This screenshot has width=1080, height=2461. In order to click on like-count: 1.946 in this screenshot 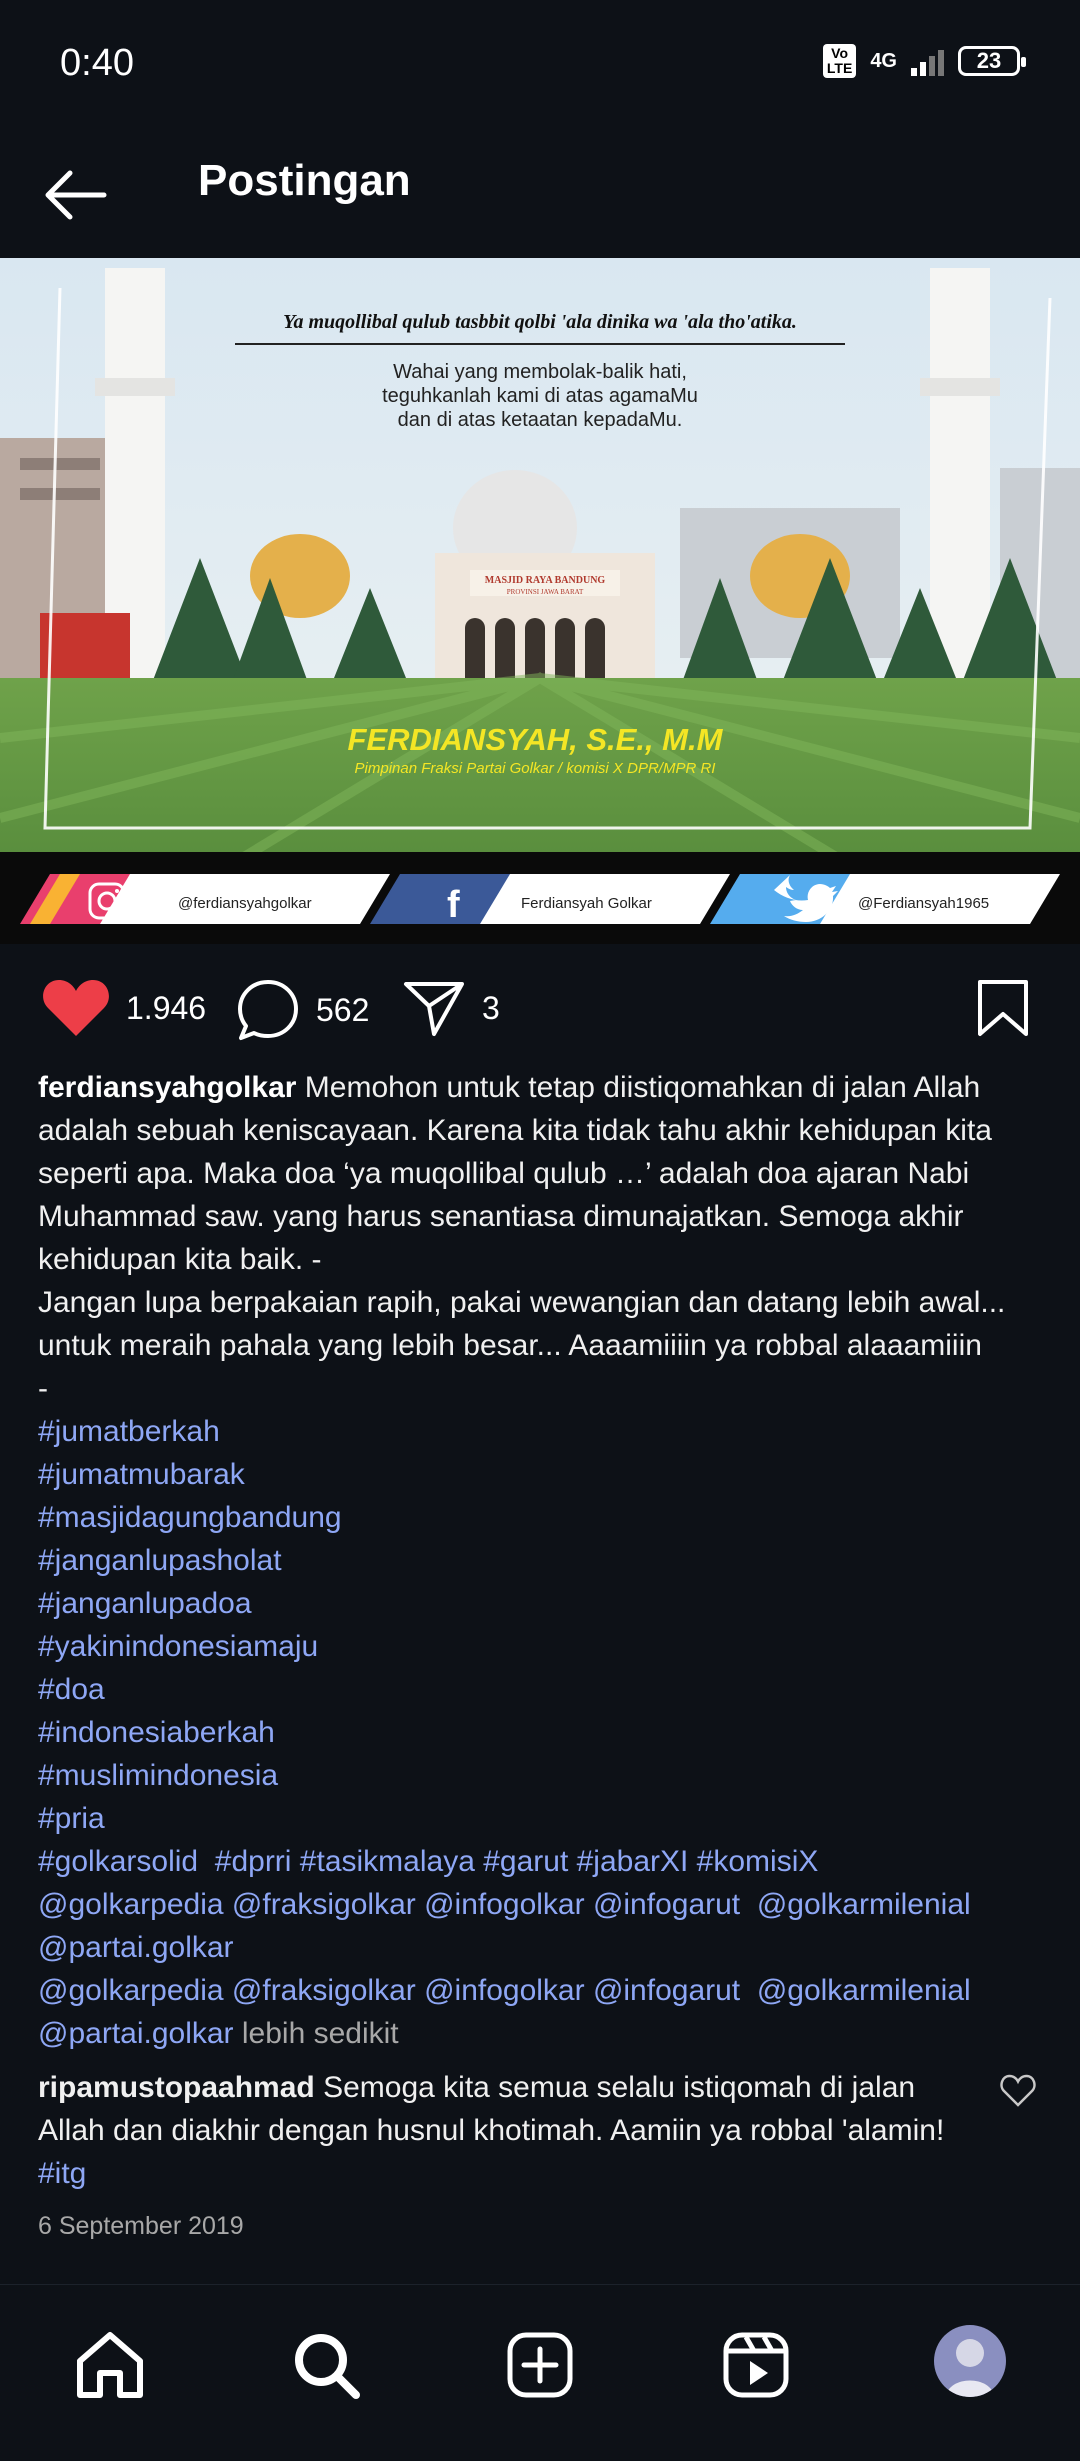, I will do `click(166, 1008)`.